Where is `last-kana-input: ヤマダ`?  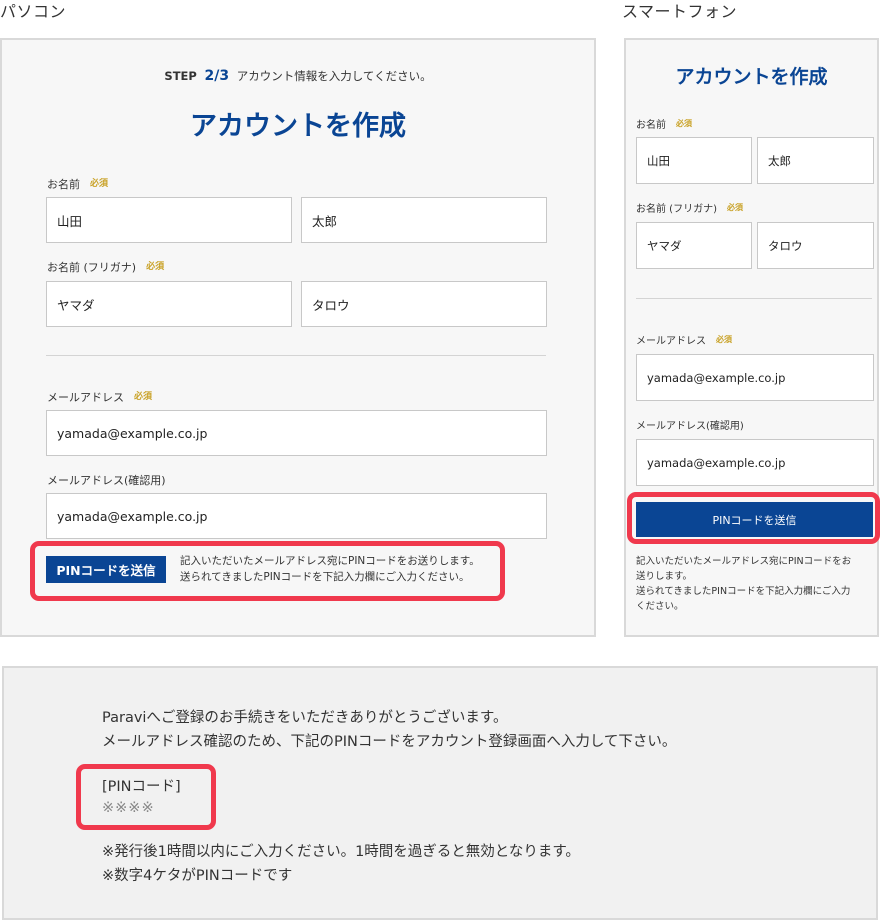
last-kana-input: ヤマダ is located at coordinates (169, 304).